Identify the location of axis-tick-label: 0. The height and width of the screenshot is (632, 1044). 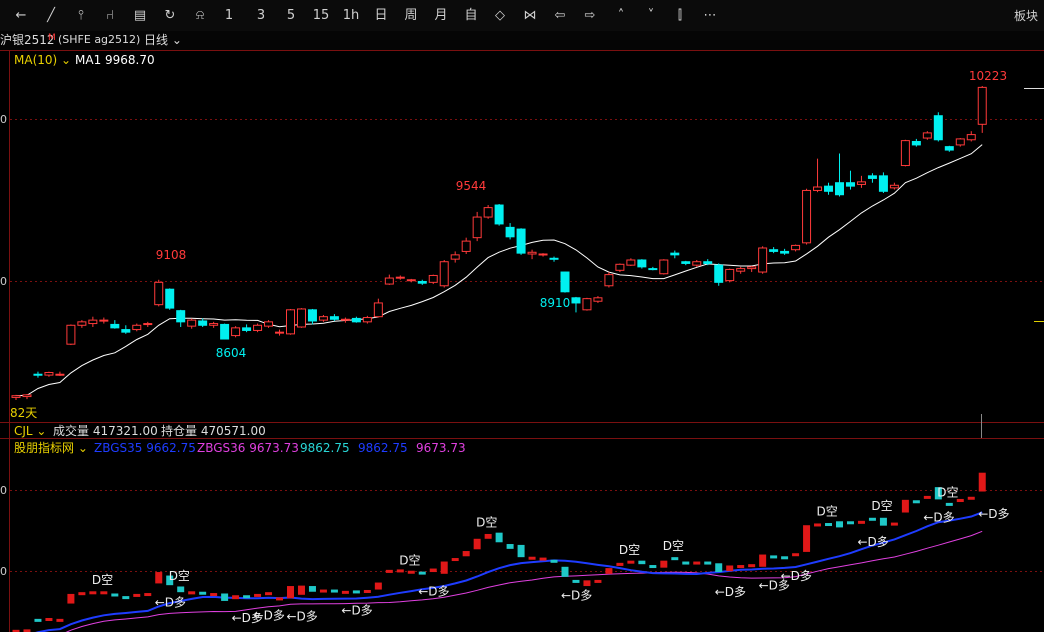
(3, 119).